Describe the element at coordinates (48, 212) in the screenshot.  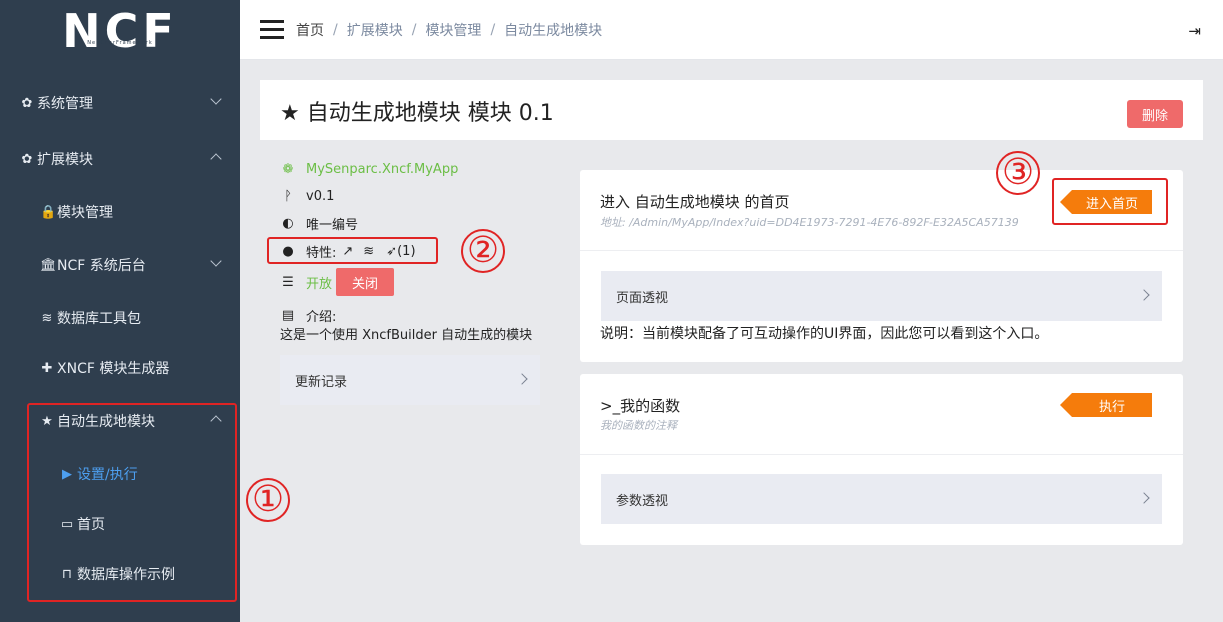
I see `lock-icon: 🔒` at that location.